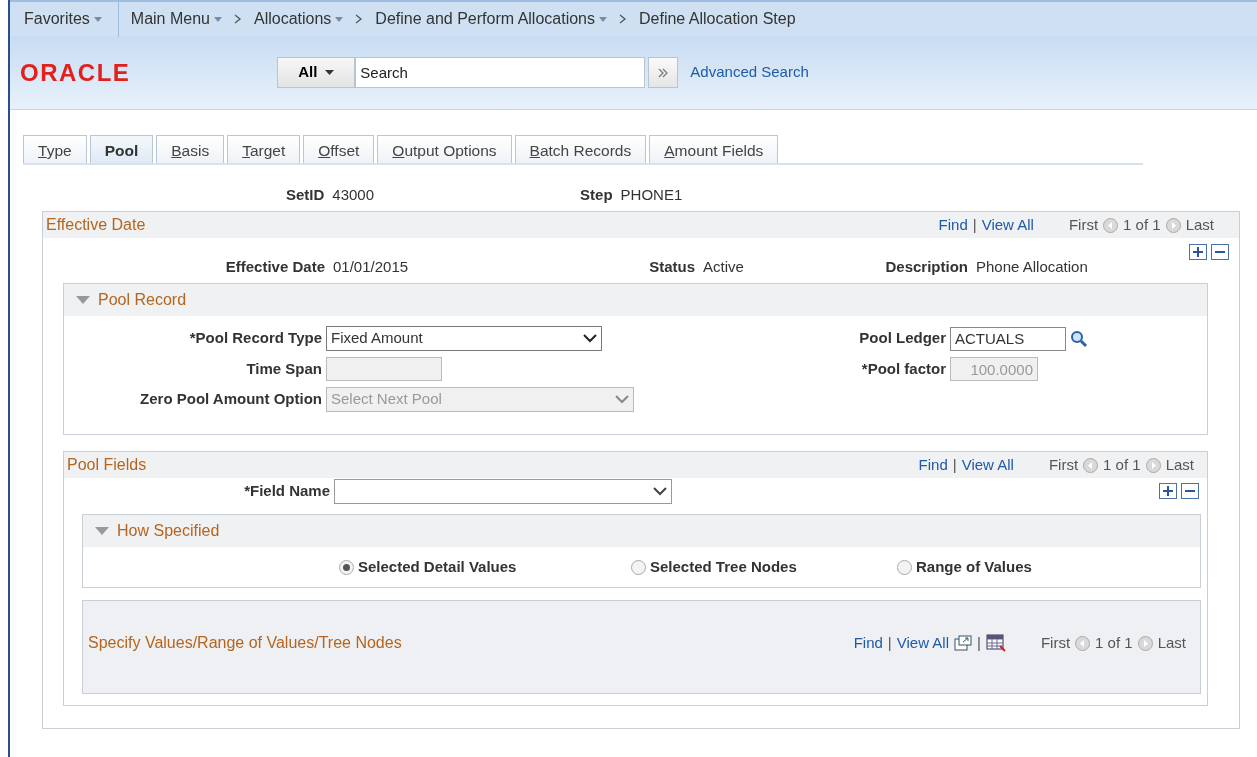  Describe the element at coordinates (749, 72) in the screenshot. I see `advanced-search-link: Advanced Search` at that location.